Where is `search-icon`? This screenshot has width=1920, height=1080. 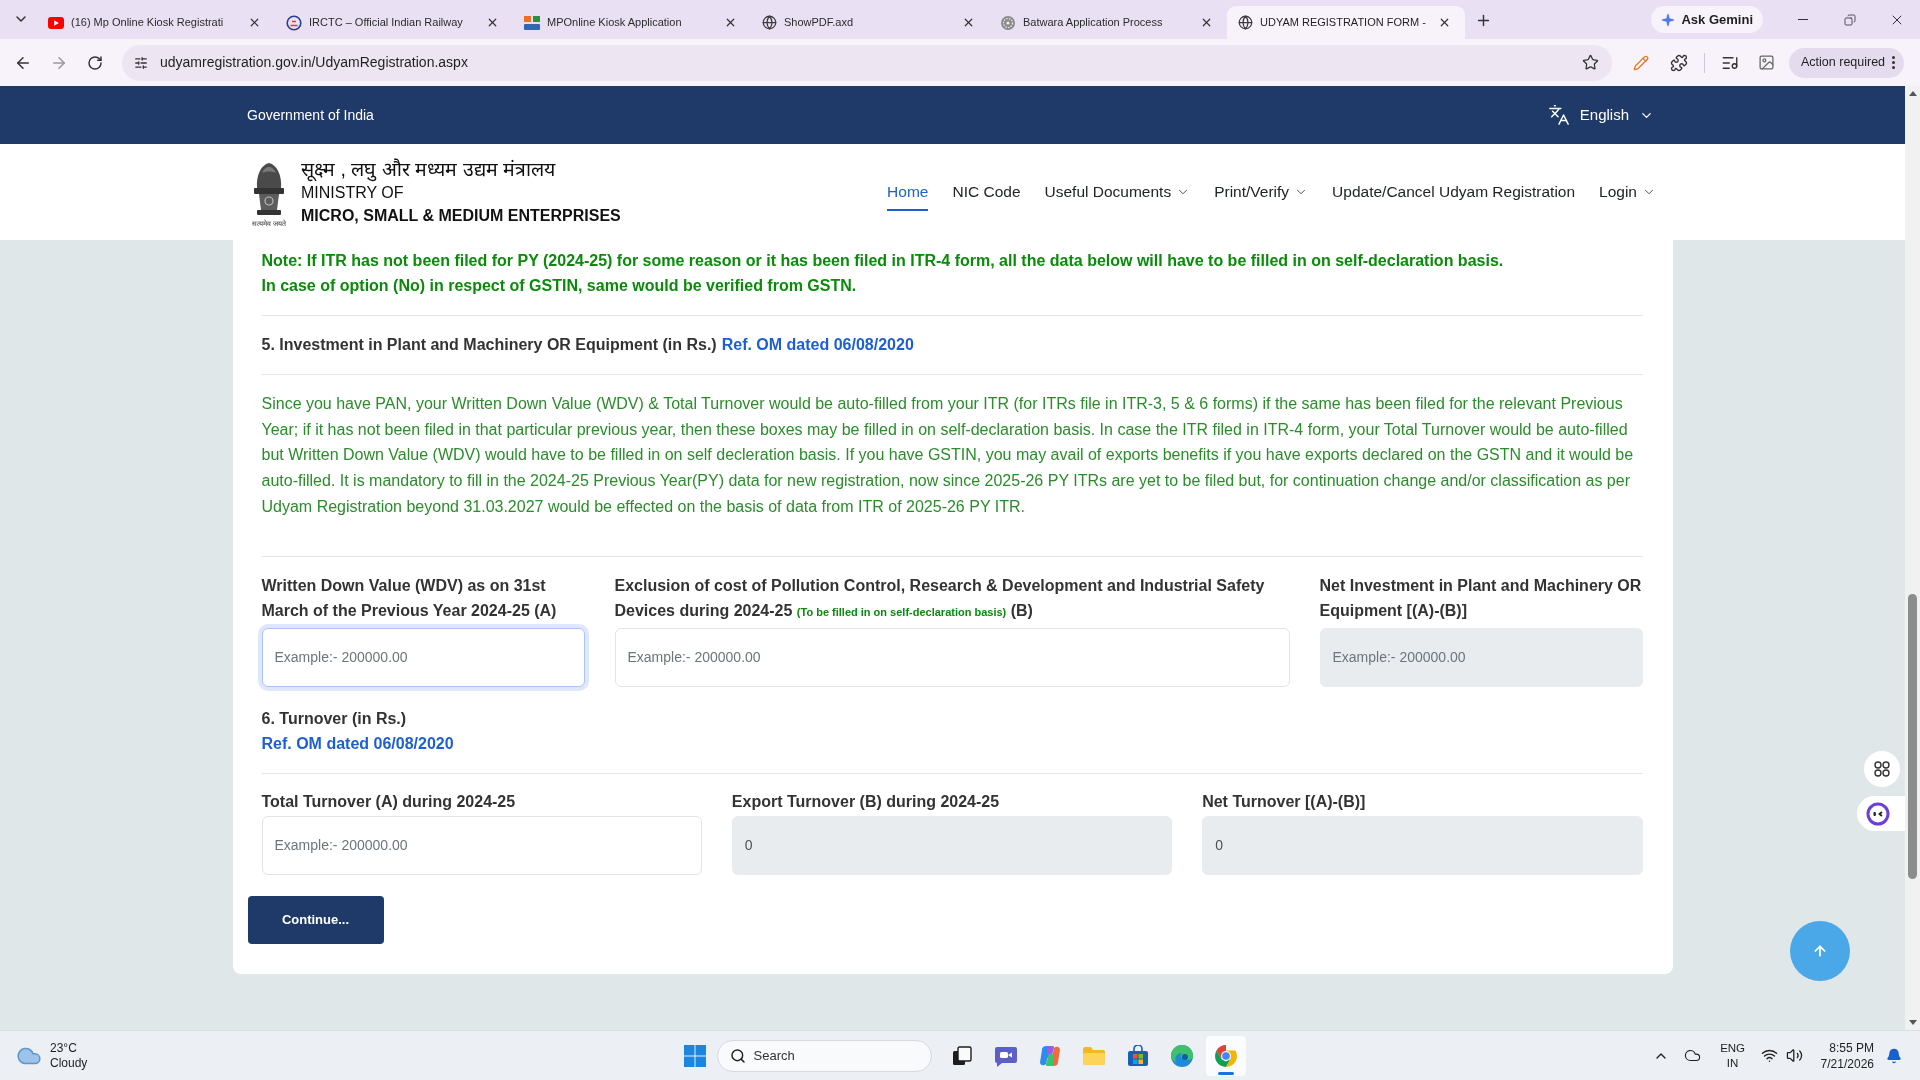 search-icon is located at coordinates (737, 1055).